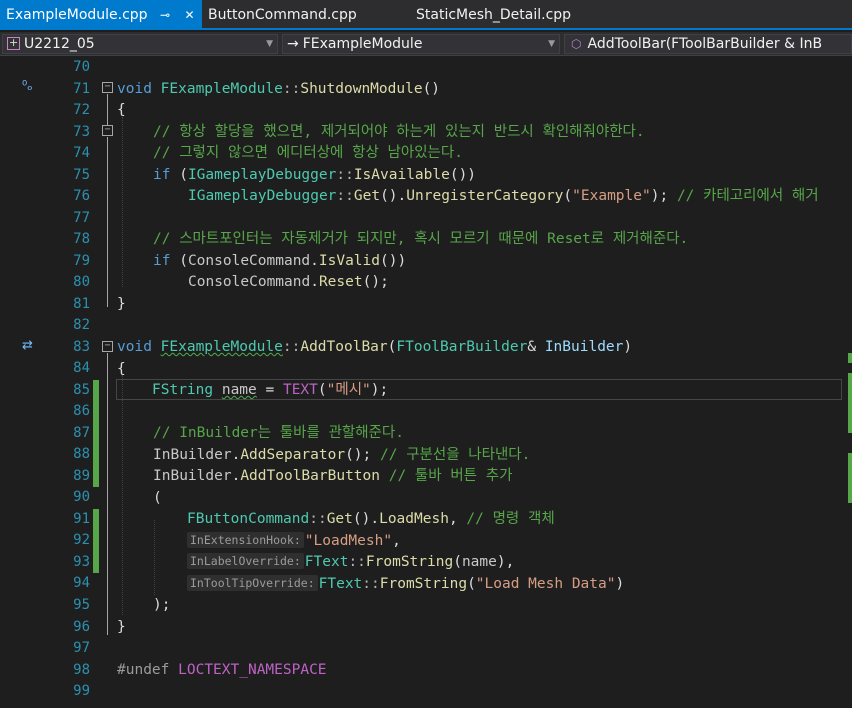 The width and height of the screenshot is (852, 708). What do you see at coordinates (27, 86) in the screenshot?
I see `codelens-icon: ⁰ₒ` at bounding box center [27, 86].